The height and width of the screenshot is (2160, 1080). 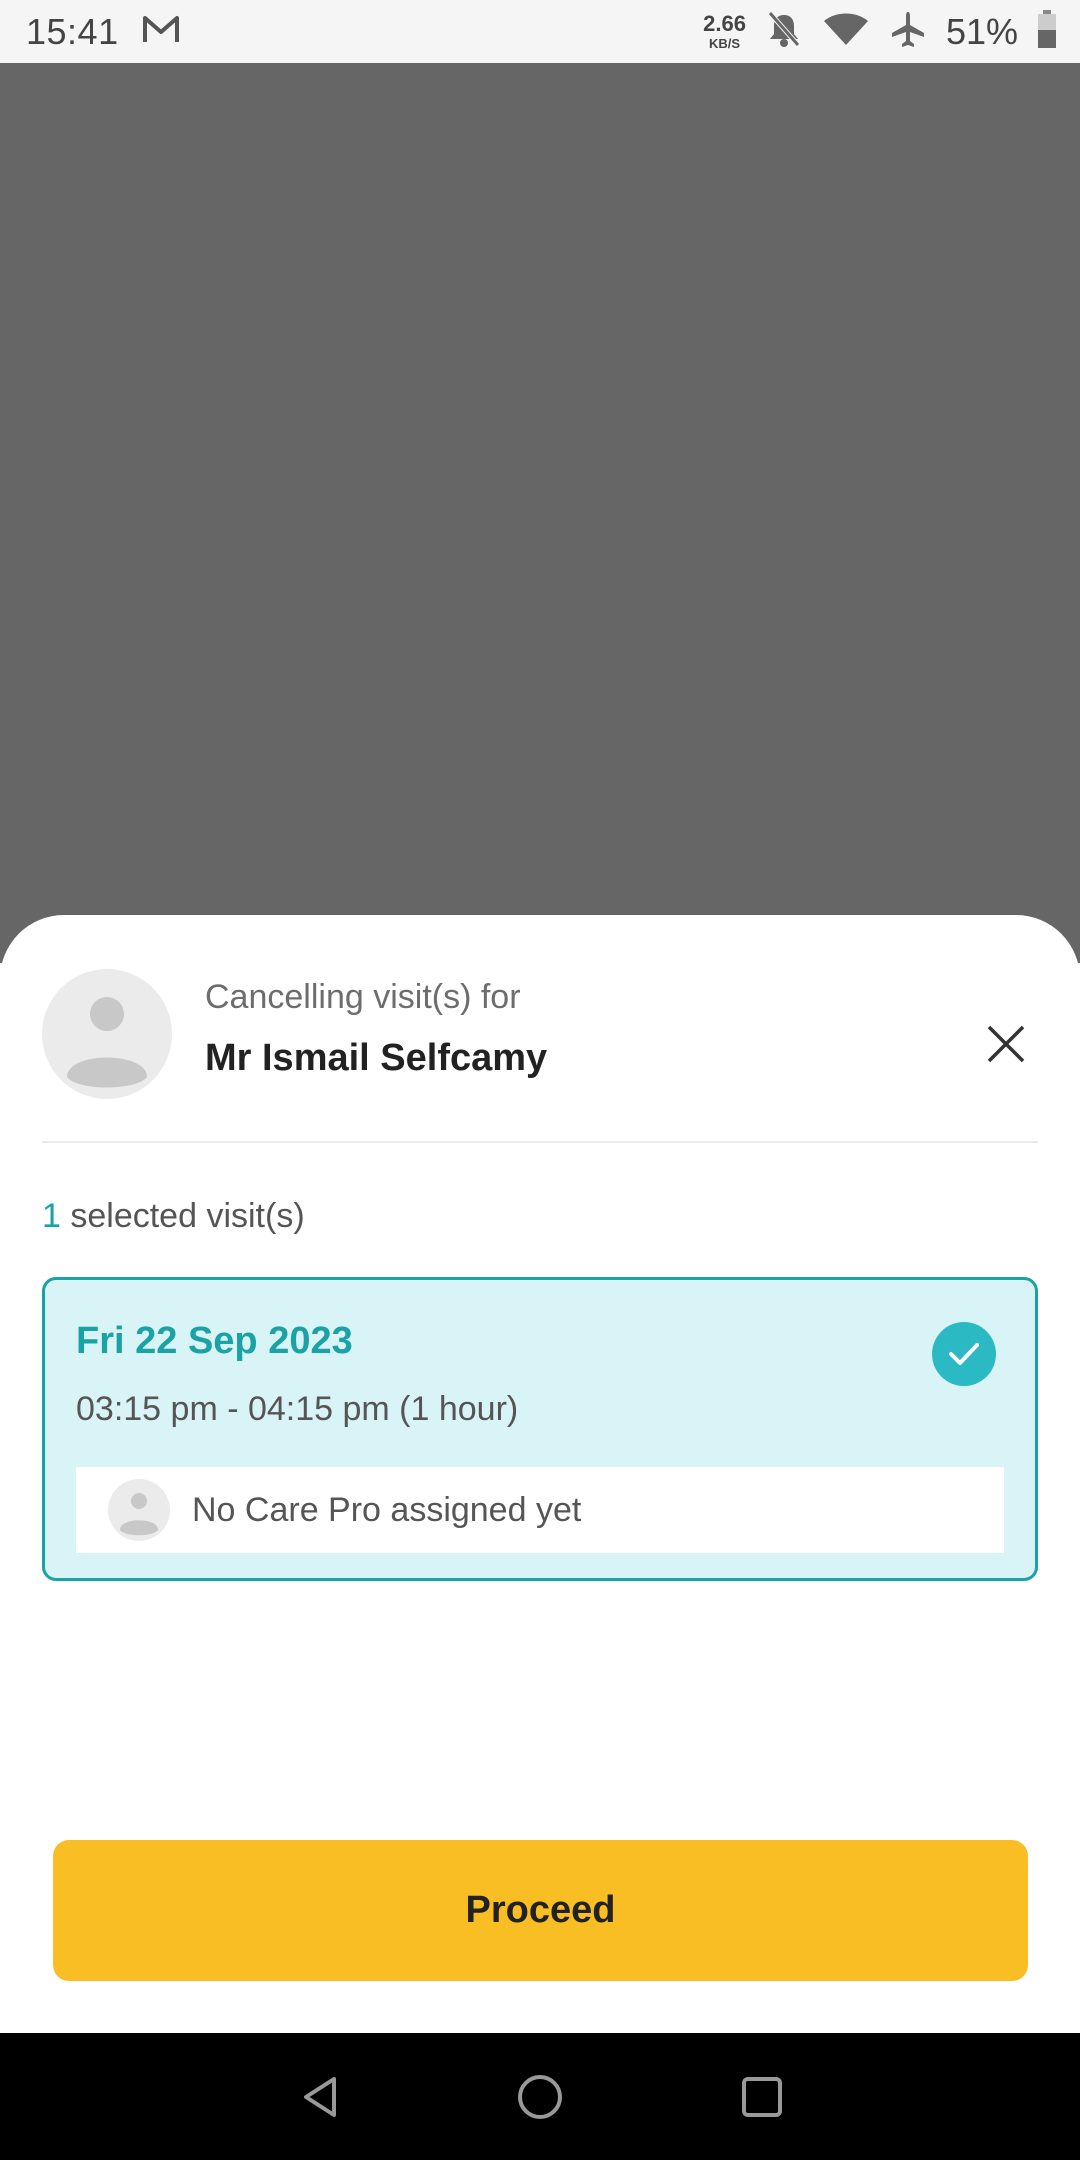 What do you see at coordinates (964, 1354) in the screenshot?
I see `check-icon` at bounding box center [964, 1354].